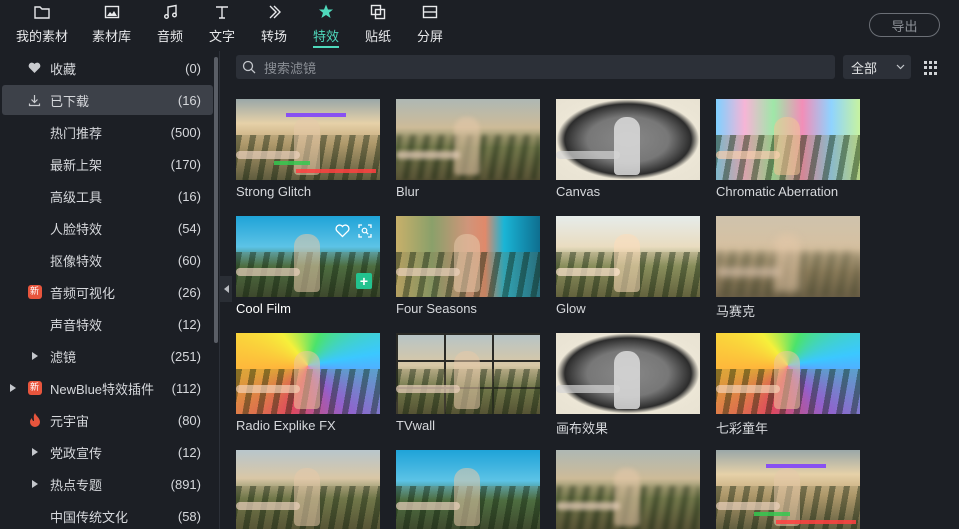  What do you see at coordinates (364, 281) in the screenshot?
I see `add-effect-button: +` at bounding box center [364, 281].